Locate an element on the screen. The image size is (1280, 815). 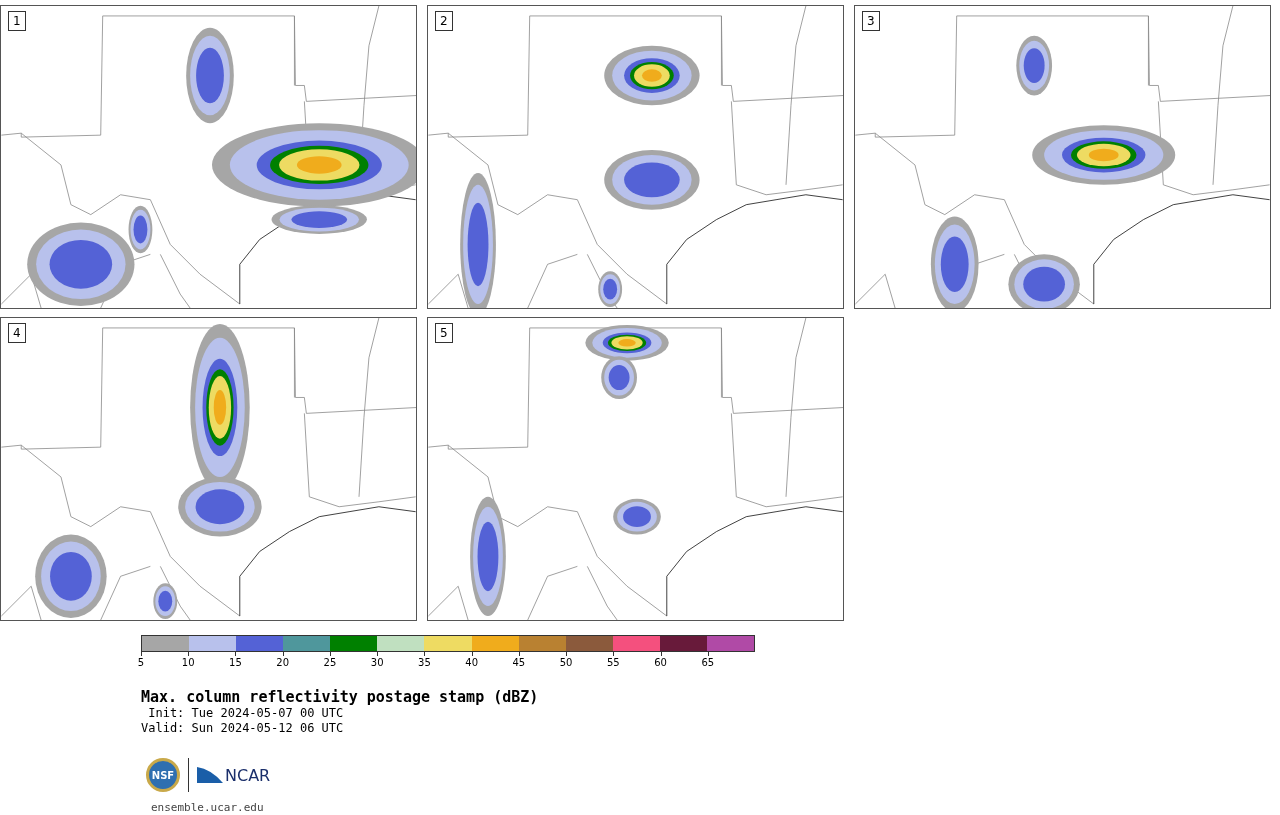
tick-label: 45 is located at coordinates (519, 663).